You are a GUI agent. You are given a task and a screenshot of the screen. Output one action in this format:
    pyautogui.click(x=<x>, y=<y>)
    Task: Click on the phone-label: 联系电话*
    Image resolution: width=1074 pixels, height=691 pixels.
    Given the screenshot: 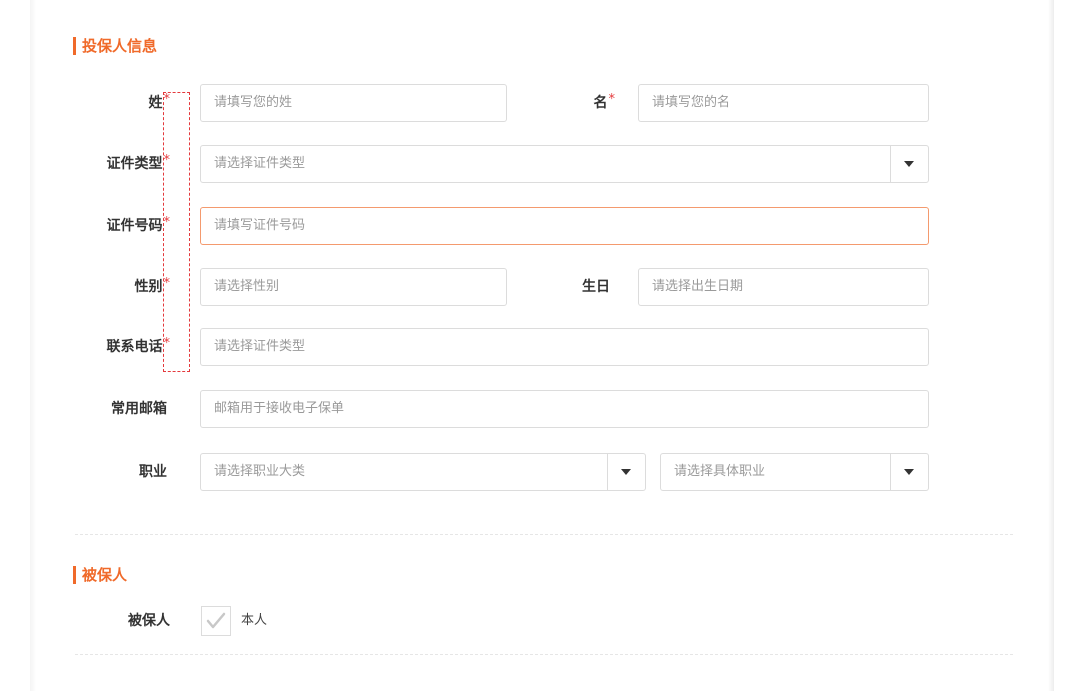 What is the action you would take?
    pyautogui.click(x=130, y=347)
    